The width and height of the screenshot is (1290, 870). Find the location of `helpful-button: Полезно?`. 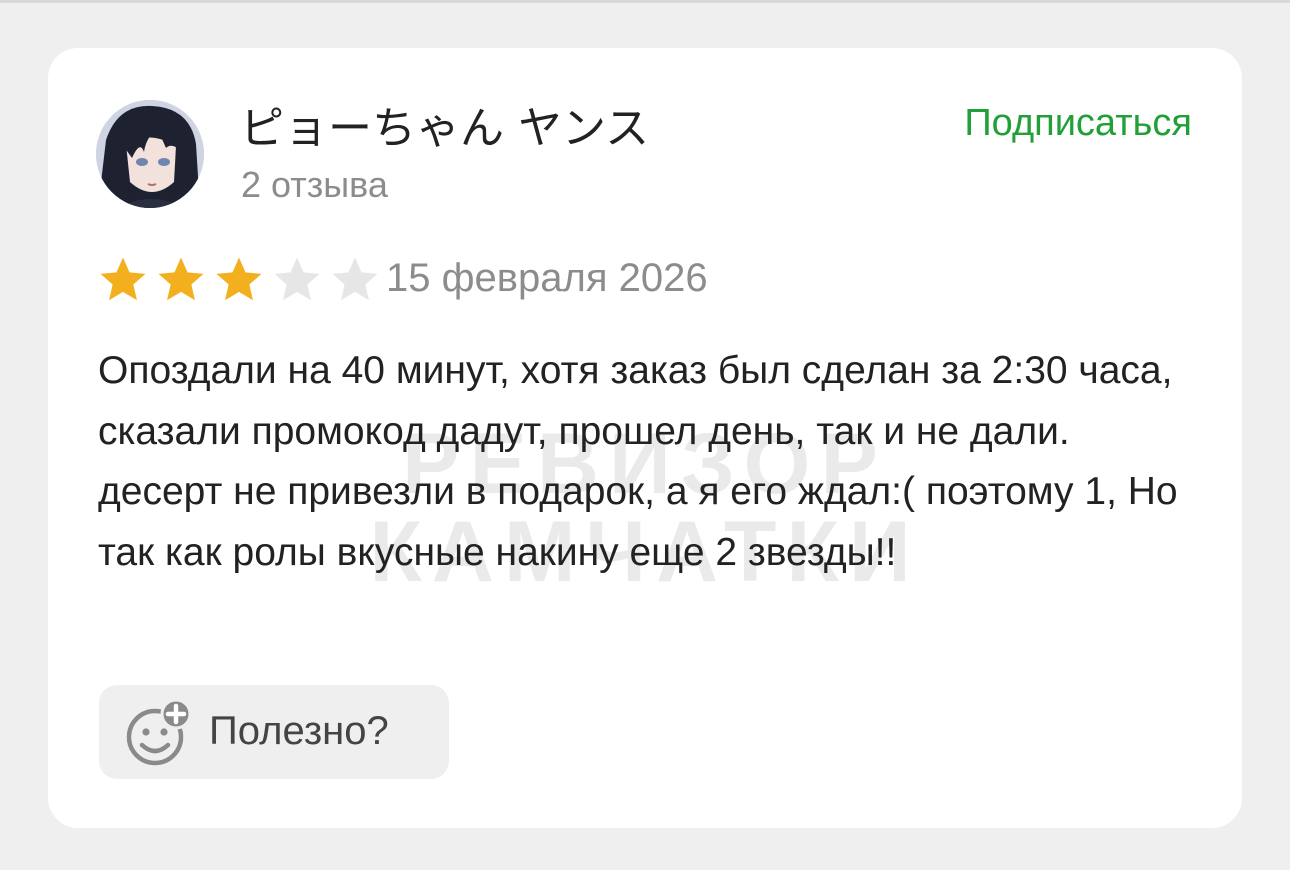

helpful-button: Полезно? is located at coordinates (274, 732).